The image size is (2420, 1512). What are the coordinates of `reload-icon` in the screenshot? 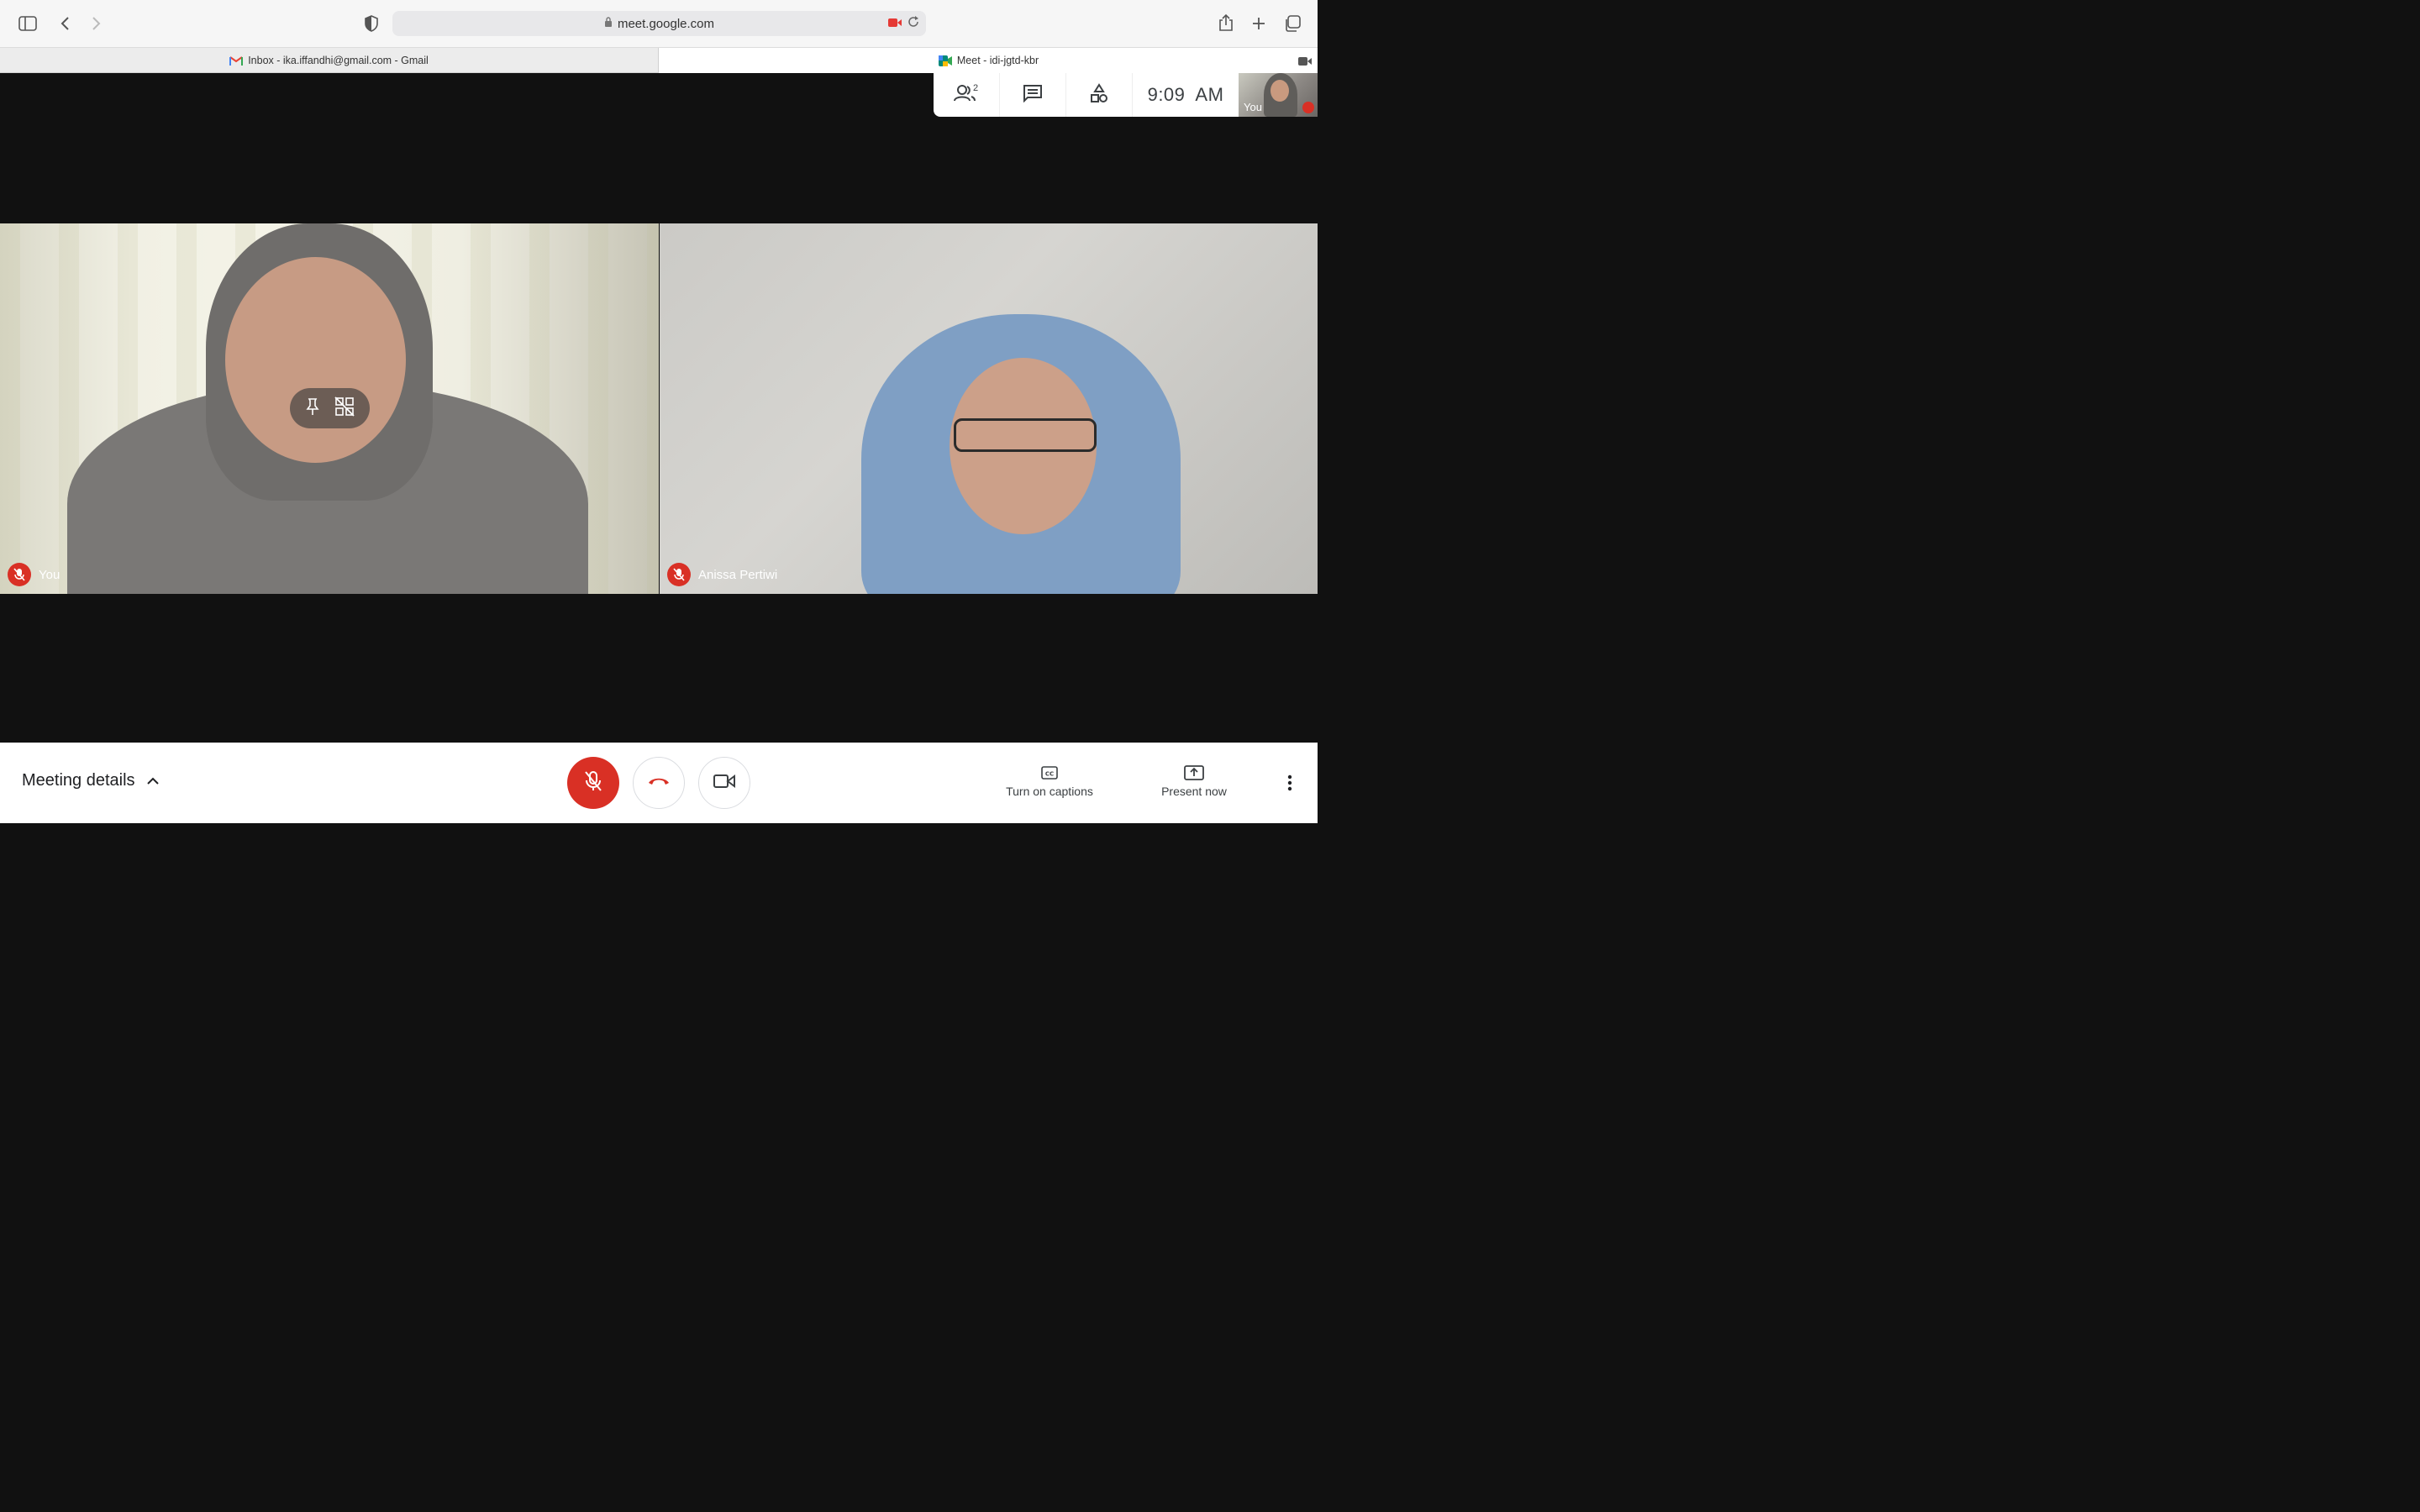 It's located at (913, 24).